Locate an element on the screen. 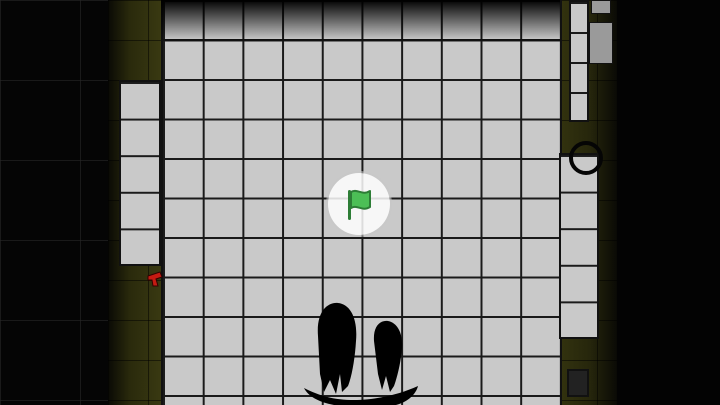 The image size is (720, 405). top-right-tile-strip is located at coordinates (579, 61).